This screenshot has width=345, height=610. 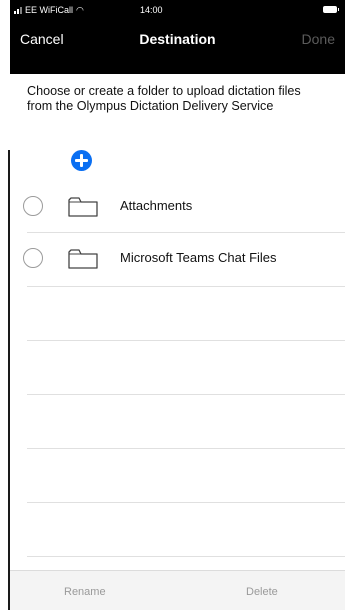 I want to click on status-left: EE WiFiCall ◠, so click(x=49, y=10).